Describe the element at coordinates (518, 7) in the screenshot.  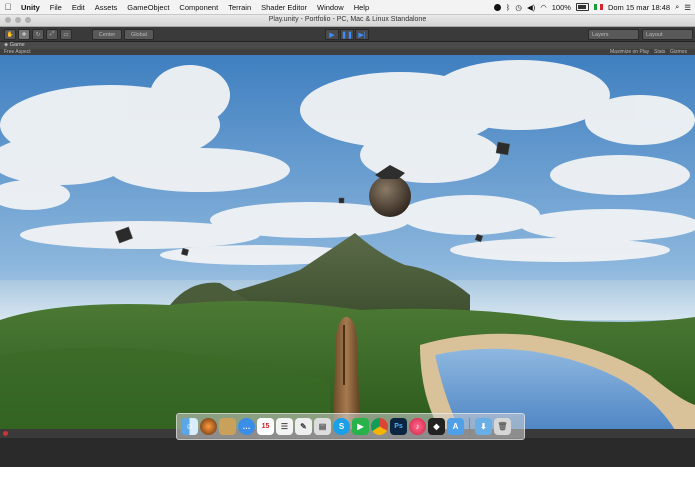
I see `time-machine-icon: ◷` at that location.